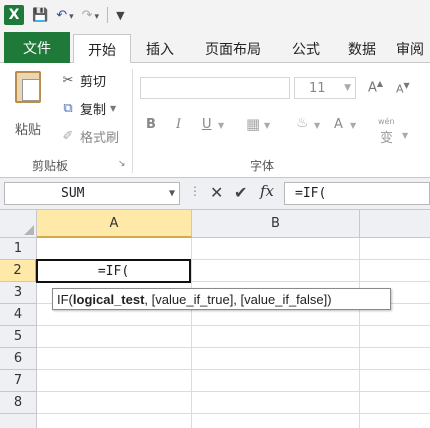 The width and height of the screenshot is (430, 428). Describe the element at coordinates (233, 48) in the screenshot. I see `tab-page-layout: 页面布局` at that location.